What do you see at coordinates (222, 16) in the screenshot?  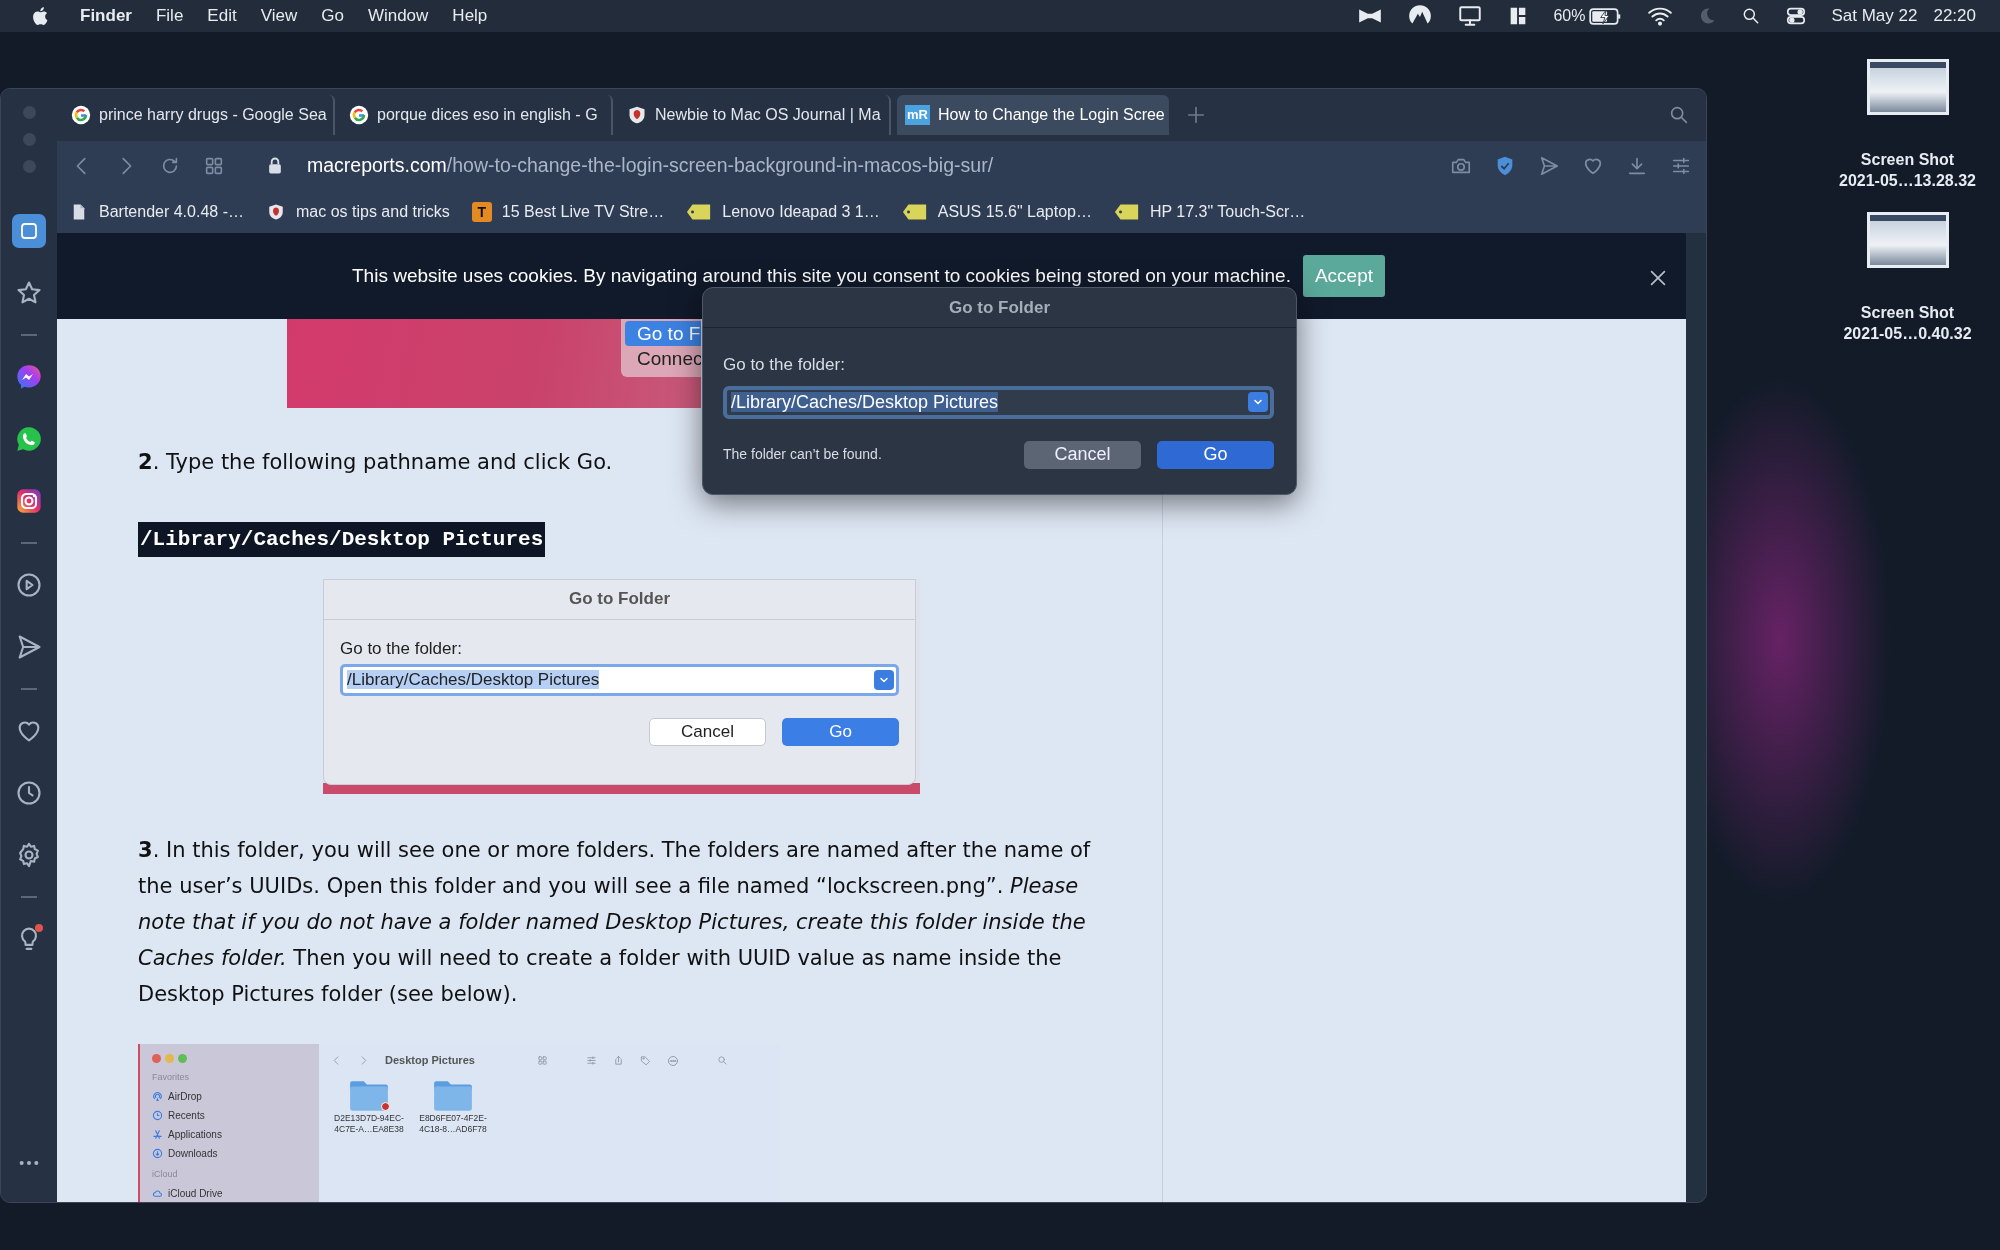 I see `menu-item: Edit` at bounding box center [222, 16].